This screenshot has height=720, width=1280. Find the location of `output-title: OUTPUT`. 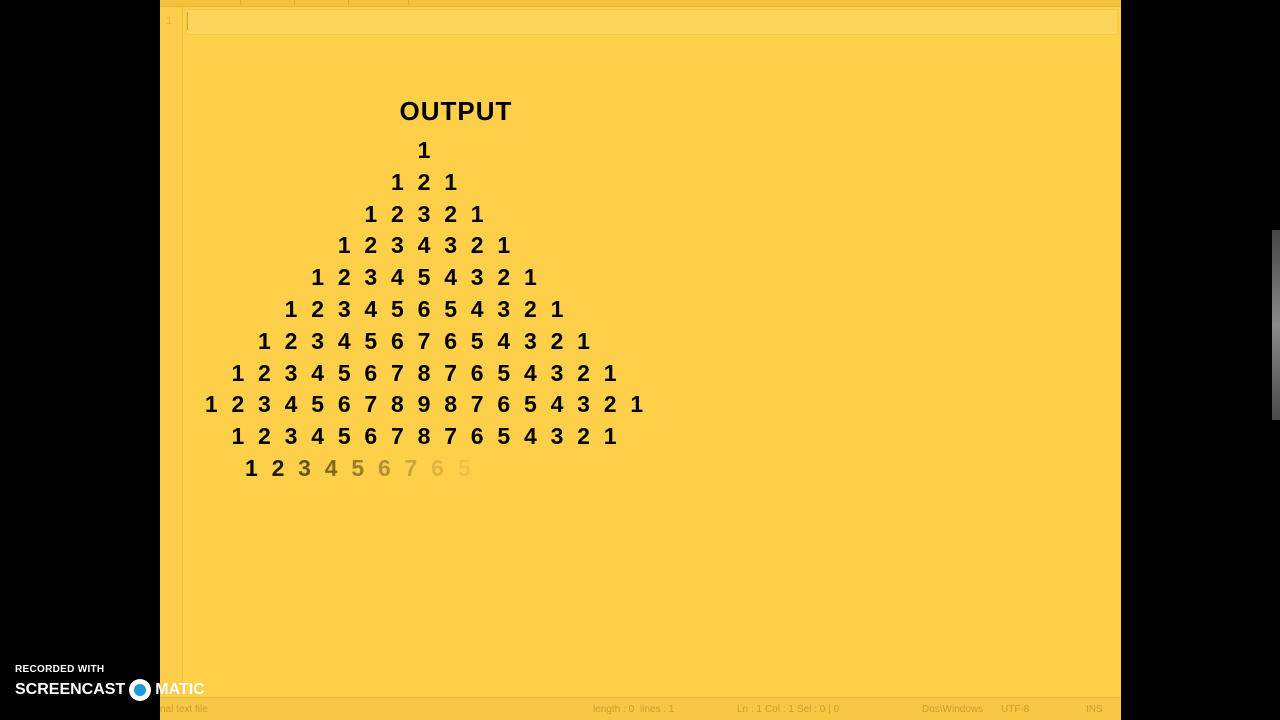

output-title: OUTPUT is located at coordinates (456, 111).